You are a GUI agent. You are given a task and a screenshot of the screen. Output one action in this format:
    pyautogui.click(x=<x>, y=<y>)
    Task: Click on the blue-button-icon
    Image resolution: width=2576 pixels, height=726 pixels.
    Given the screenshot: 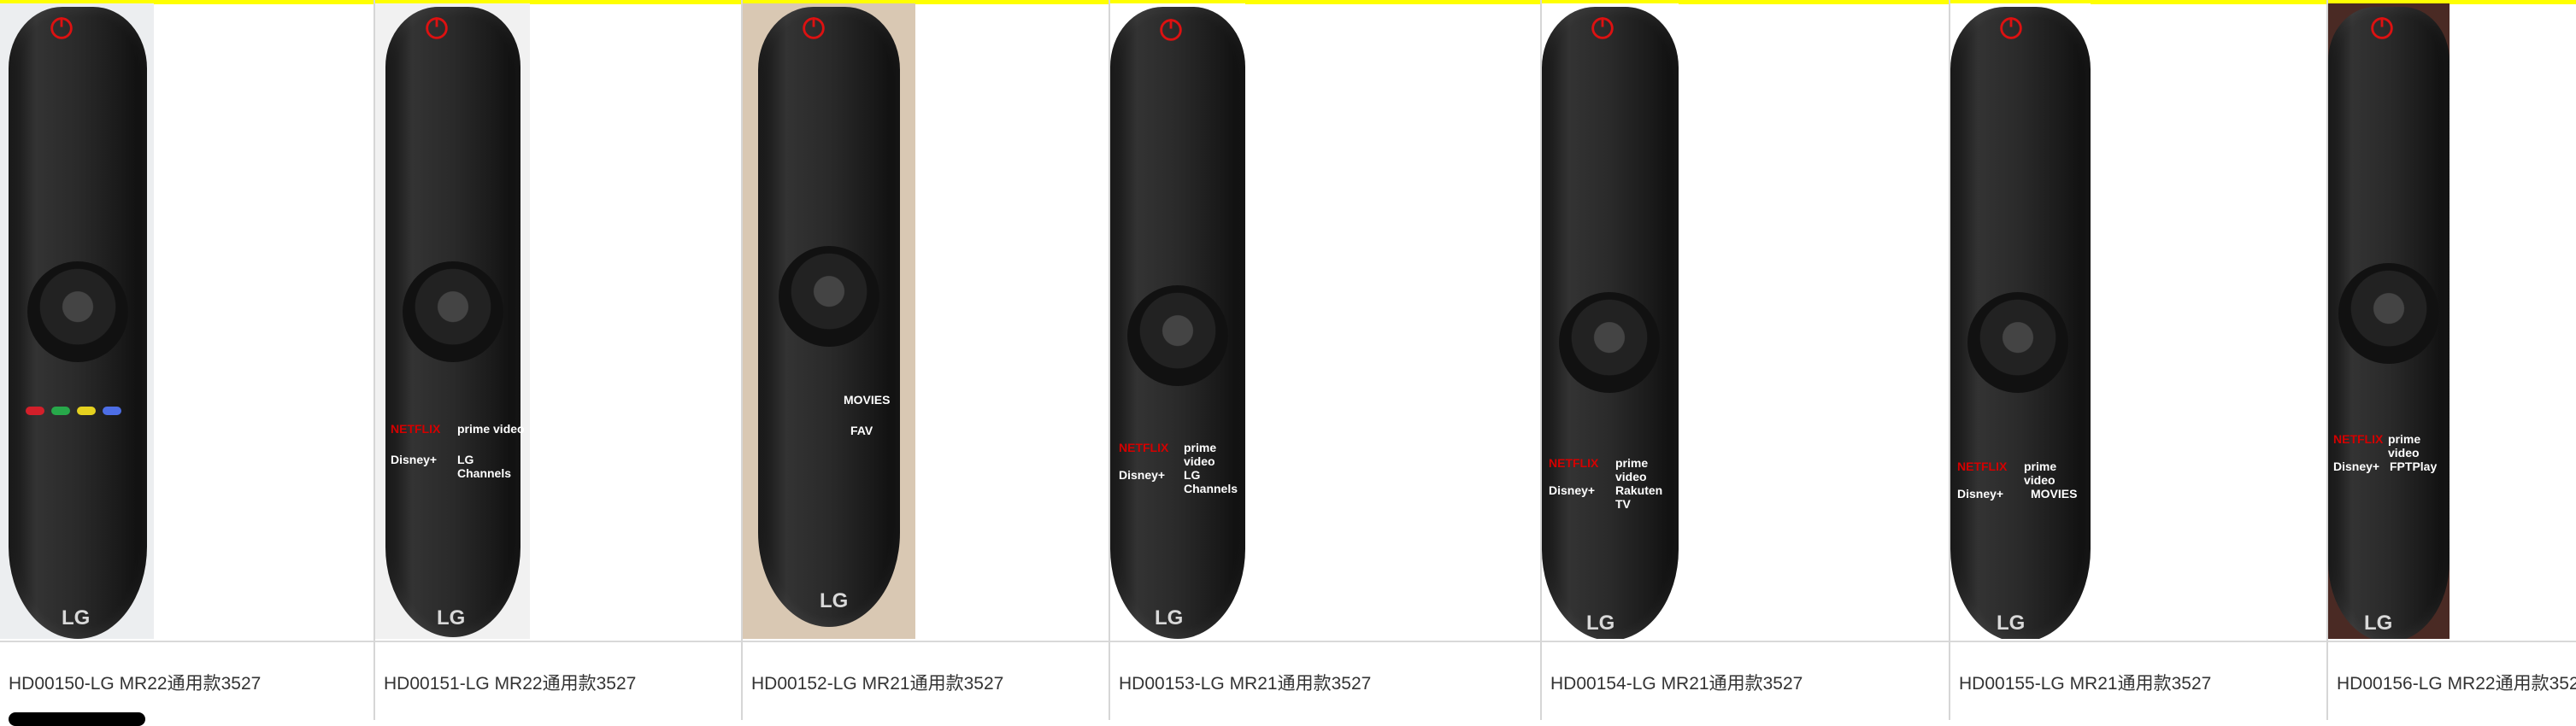 What is the action you would take?
    pyautogui.click(x=112, y=411)
    